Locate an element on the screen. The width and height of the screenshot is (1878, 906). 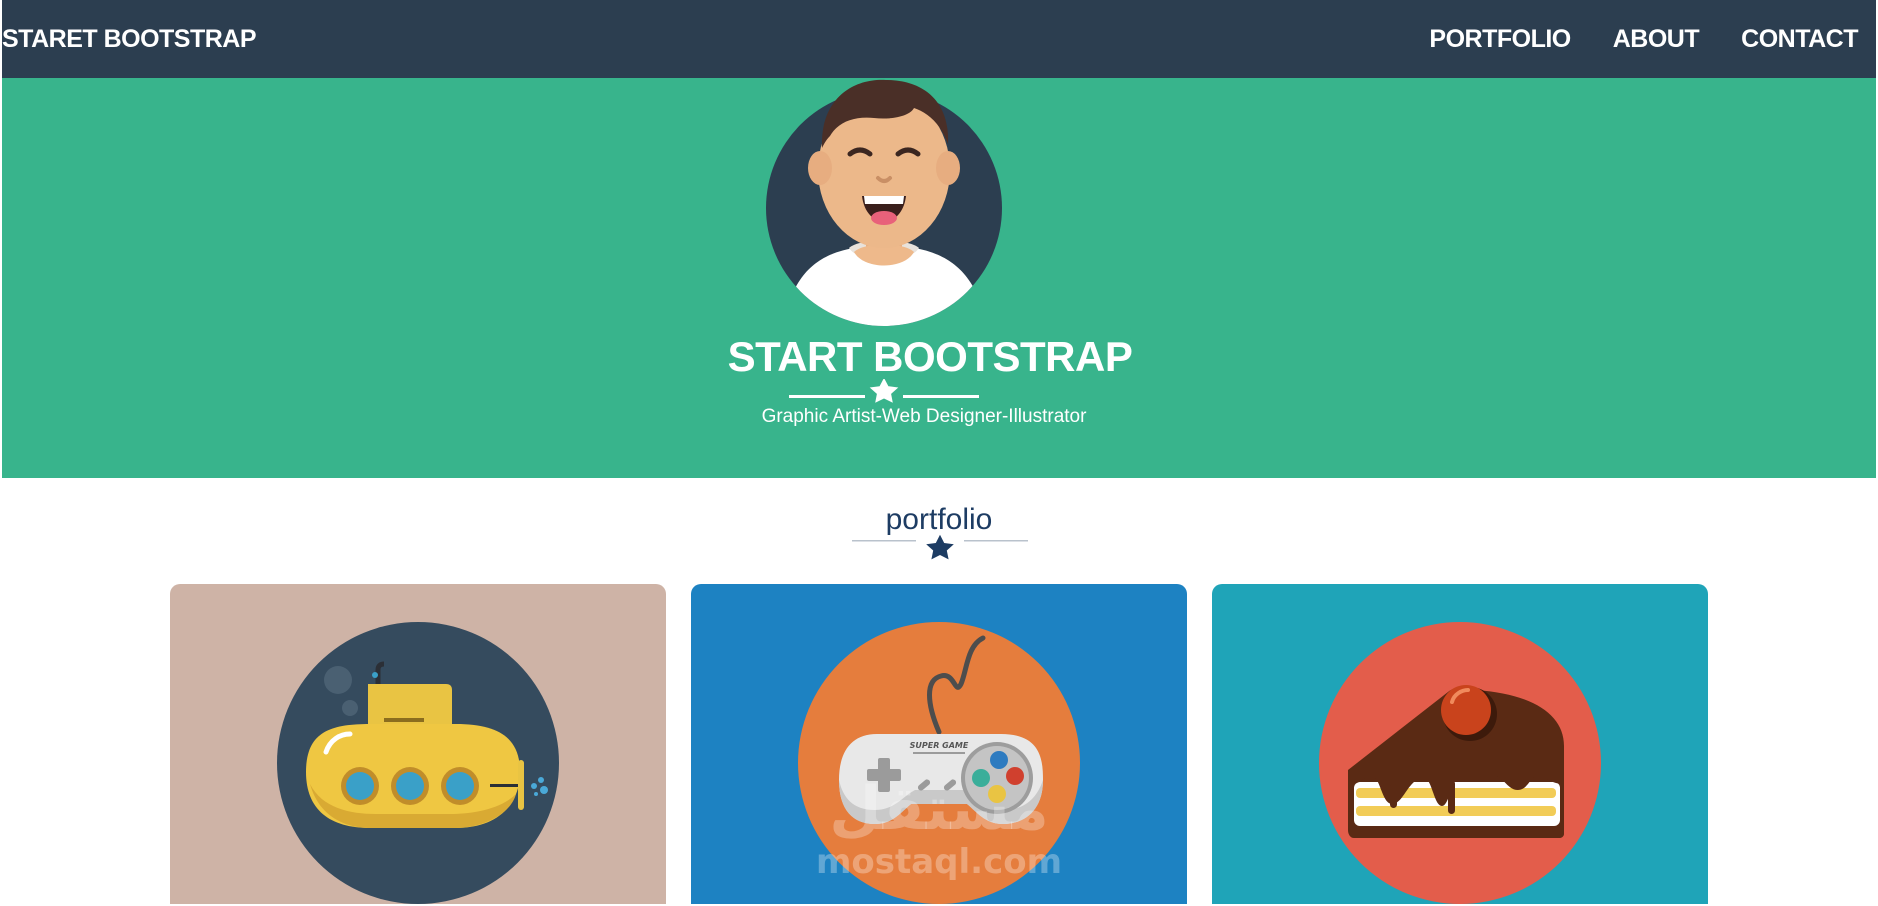
nav-links: PORTFOLIO ABOUT CONTACT is located at coordinates (1643, 39).